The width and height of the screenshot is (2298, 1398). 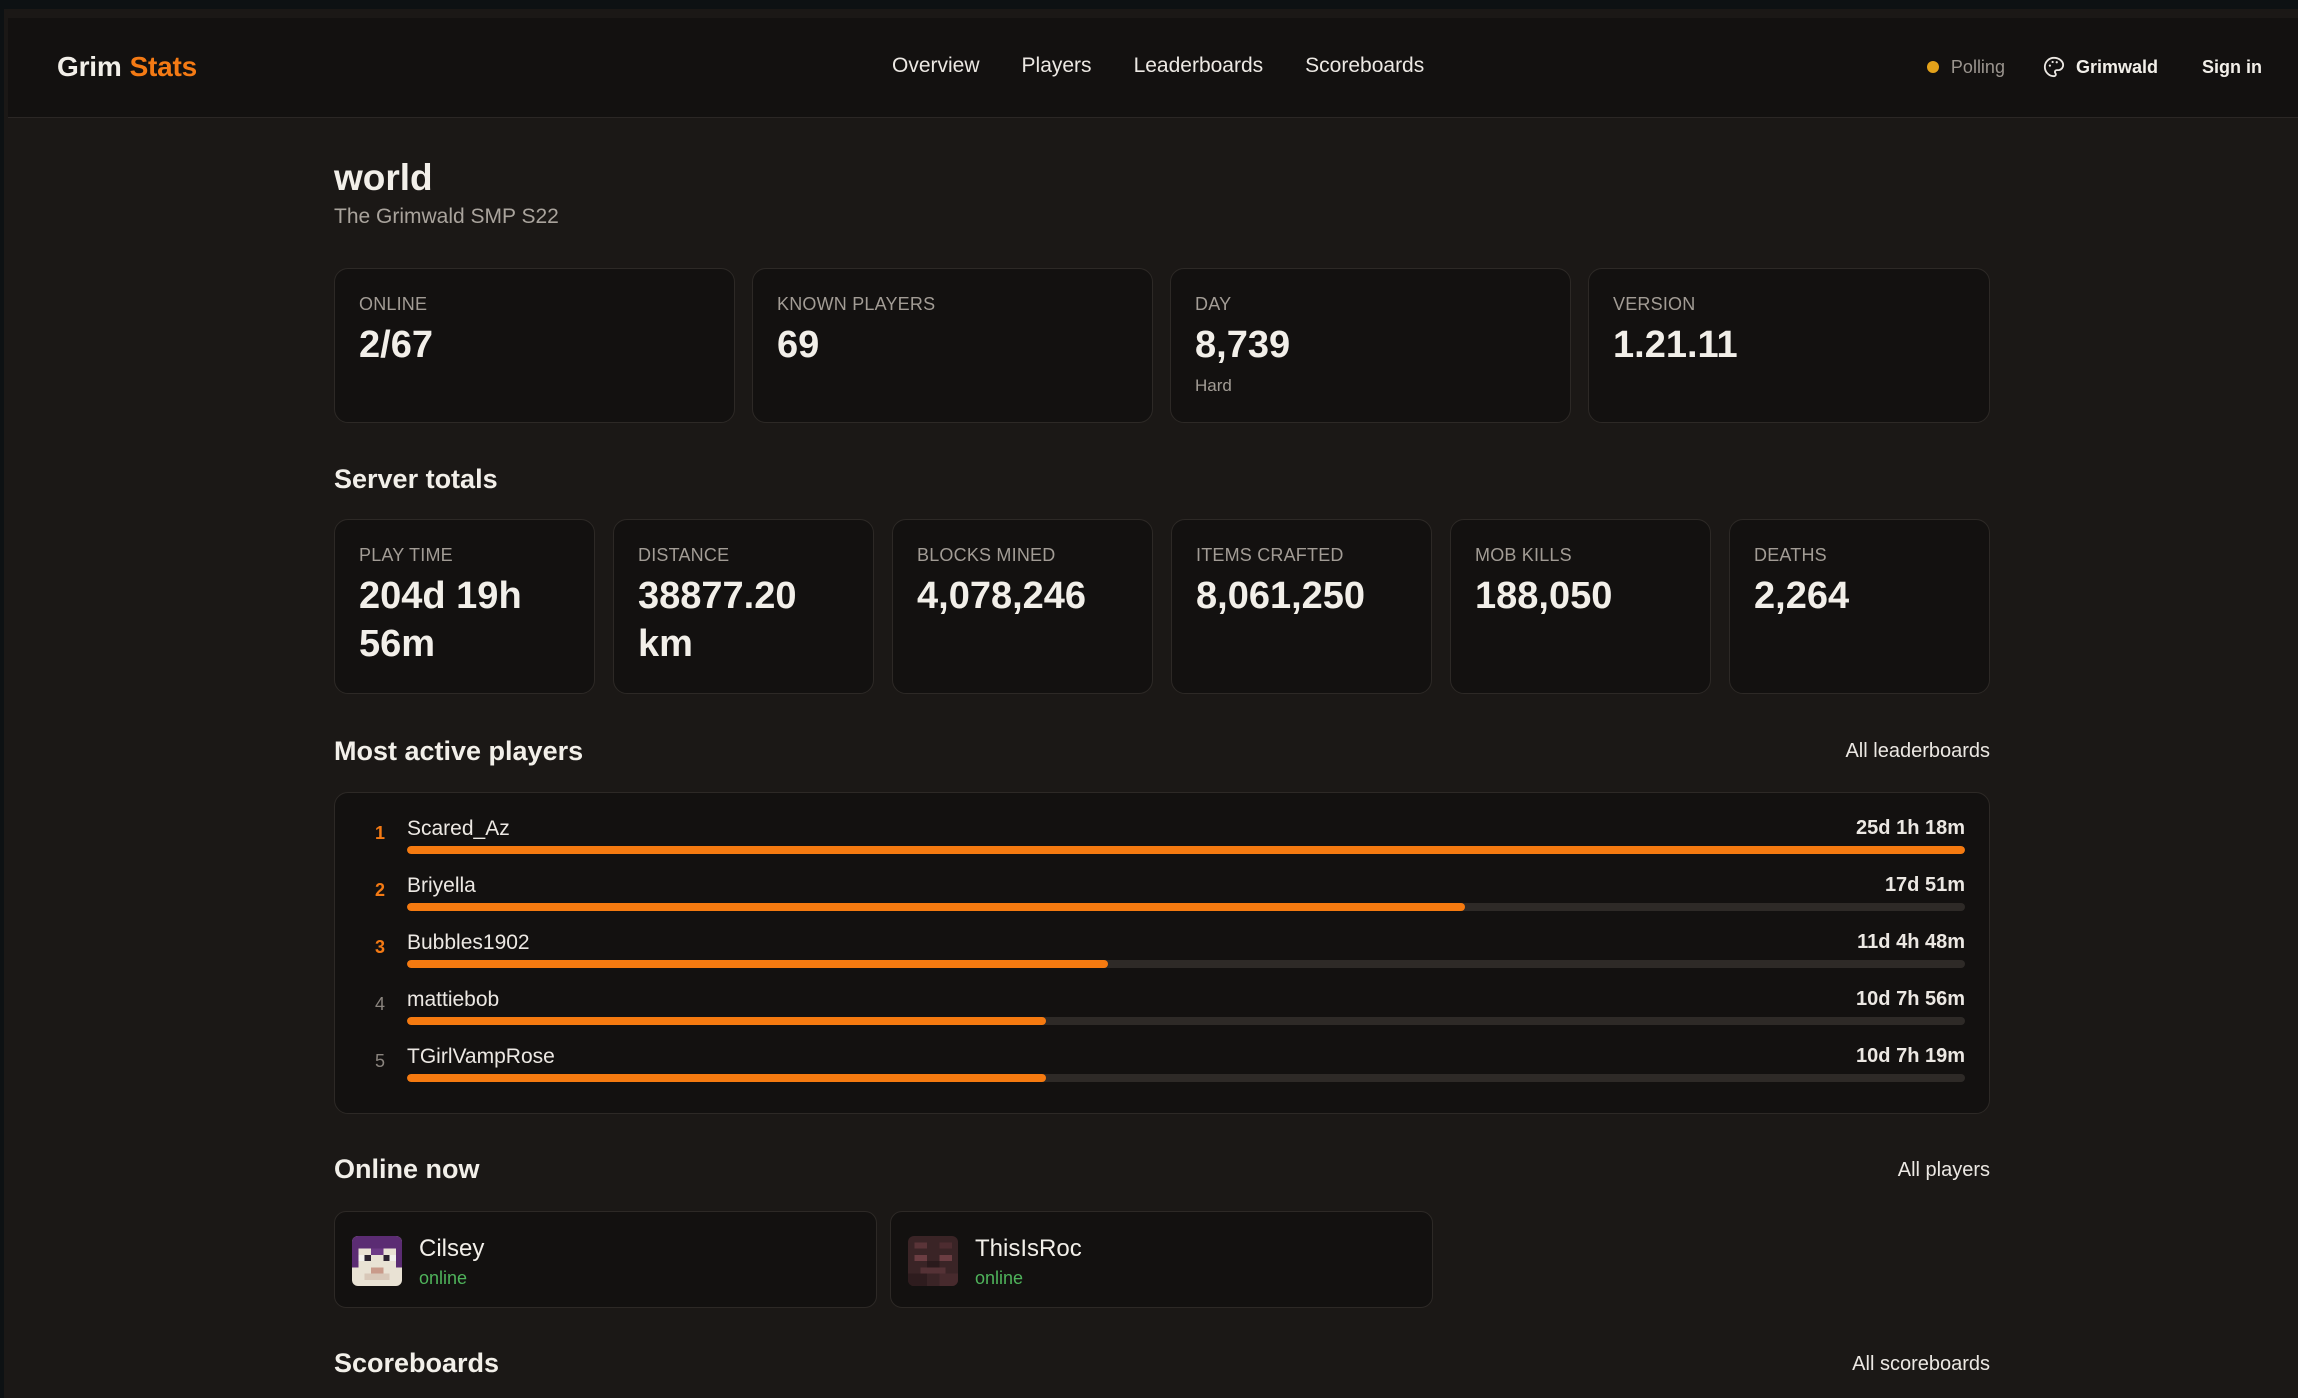 I want to click on stat-card-known-players: KNOWN PLAYERS 69, so click(x=952, y=345).